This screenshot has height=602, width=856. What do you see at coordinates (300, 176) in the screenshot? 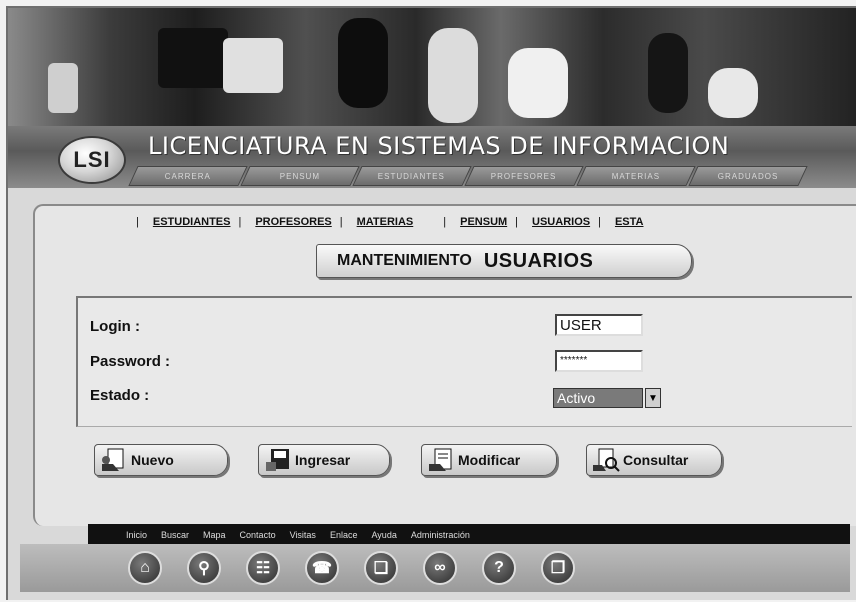
I see `top-tab-pensum: PENSUM` at bounding box center [300, 176].